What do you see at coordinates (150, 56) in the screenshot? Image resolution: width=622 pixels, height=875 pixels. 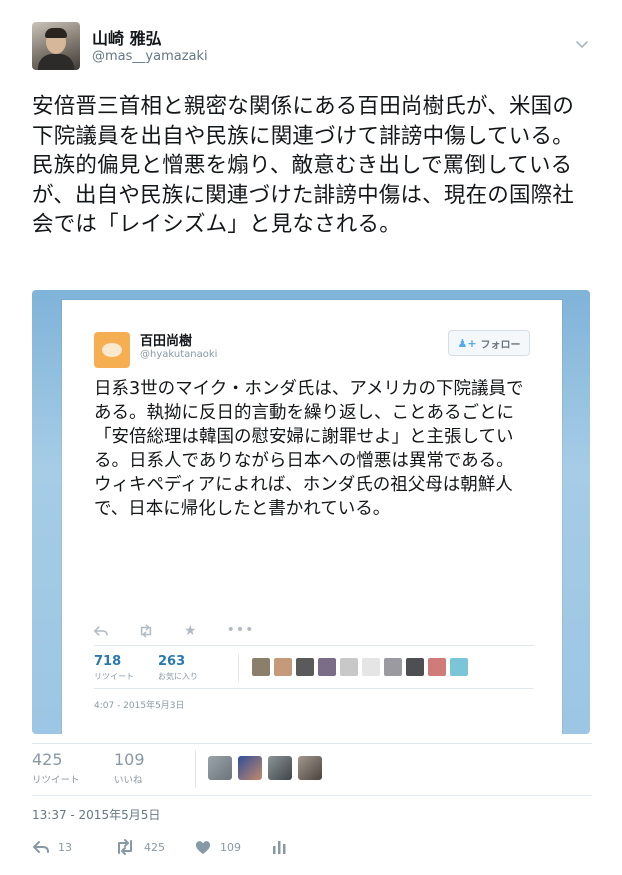 I see `author-handle: @mas__yamazaki` at bounding box center [150, 56].